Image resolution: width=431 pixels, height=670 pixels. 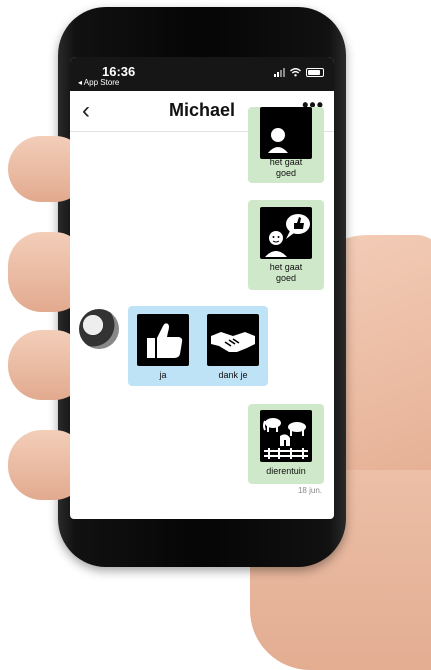 What do you see at coordinates (98, 82) in the screenshot?
I see `back-to-app-store-link: ◂ App Store` at bounding box center [98, 82].